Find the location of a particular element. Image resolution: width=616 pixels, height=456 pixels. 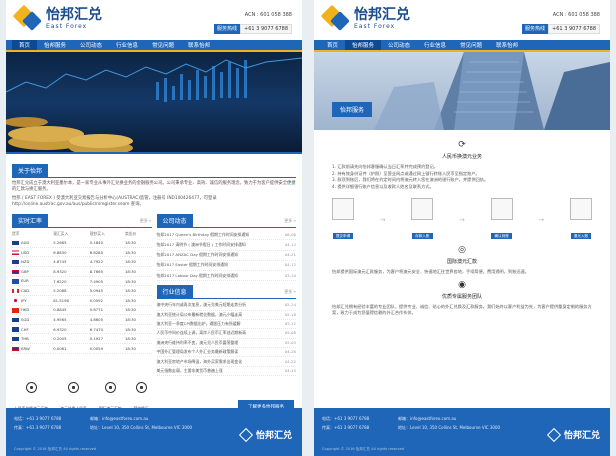

list-item: 怡邦2017 Labour Day 假期工作时间安排通知 03-10 is located at coordinates (226, 276).